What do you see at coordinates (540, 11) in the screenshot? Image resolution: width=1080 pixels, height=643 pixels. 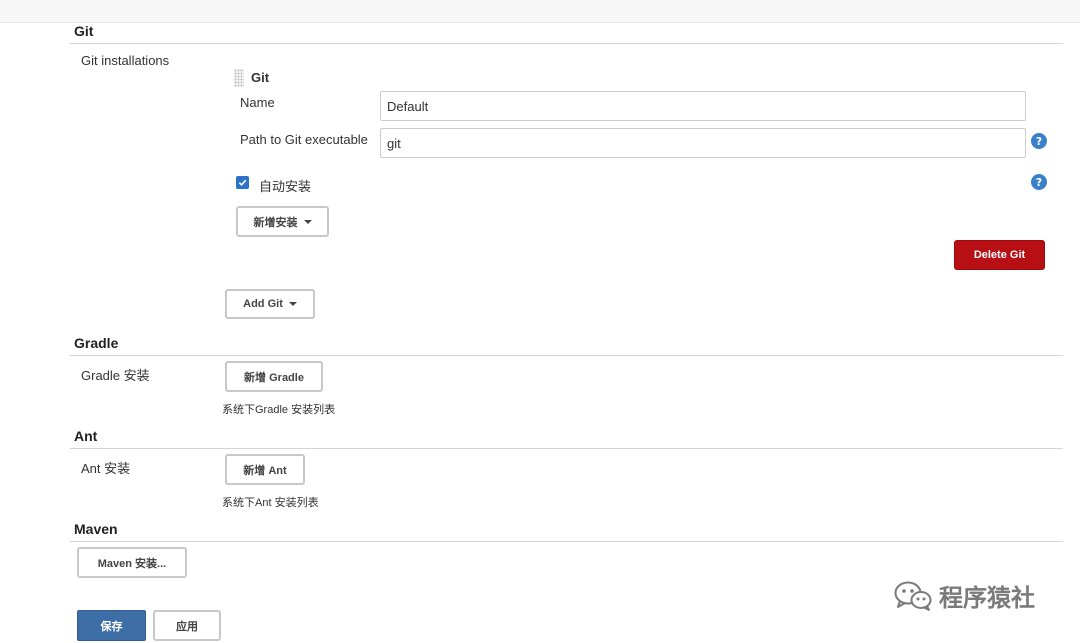 I see `top-bar` at bounding box center [540, 11].